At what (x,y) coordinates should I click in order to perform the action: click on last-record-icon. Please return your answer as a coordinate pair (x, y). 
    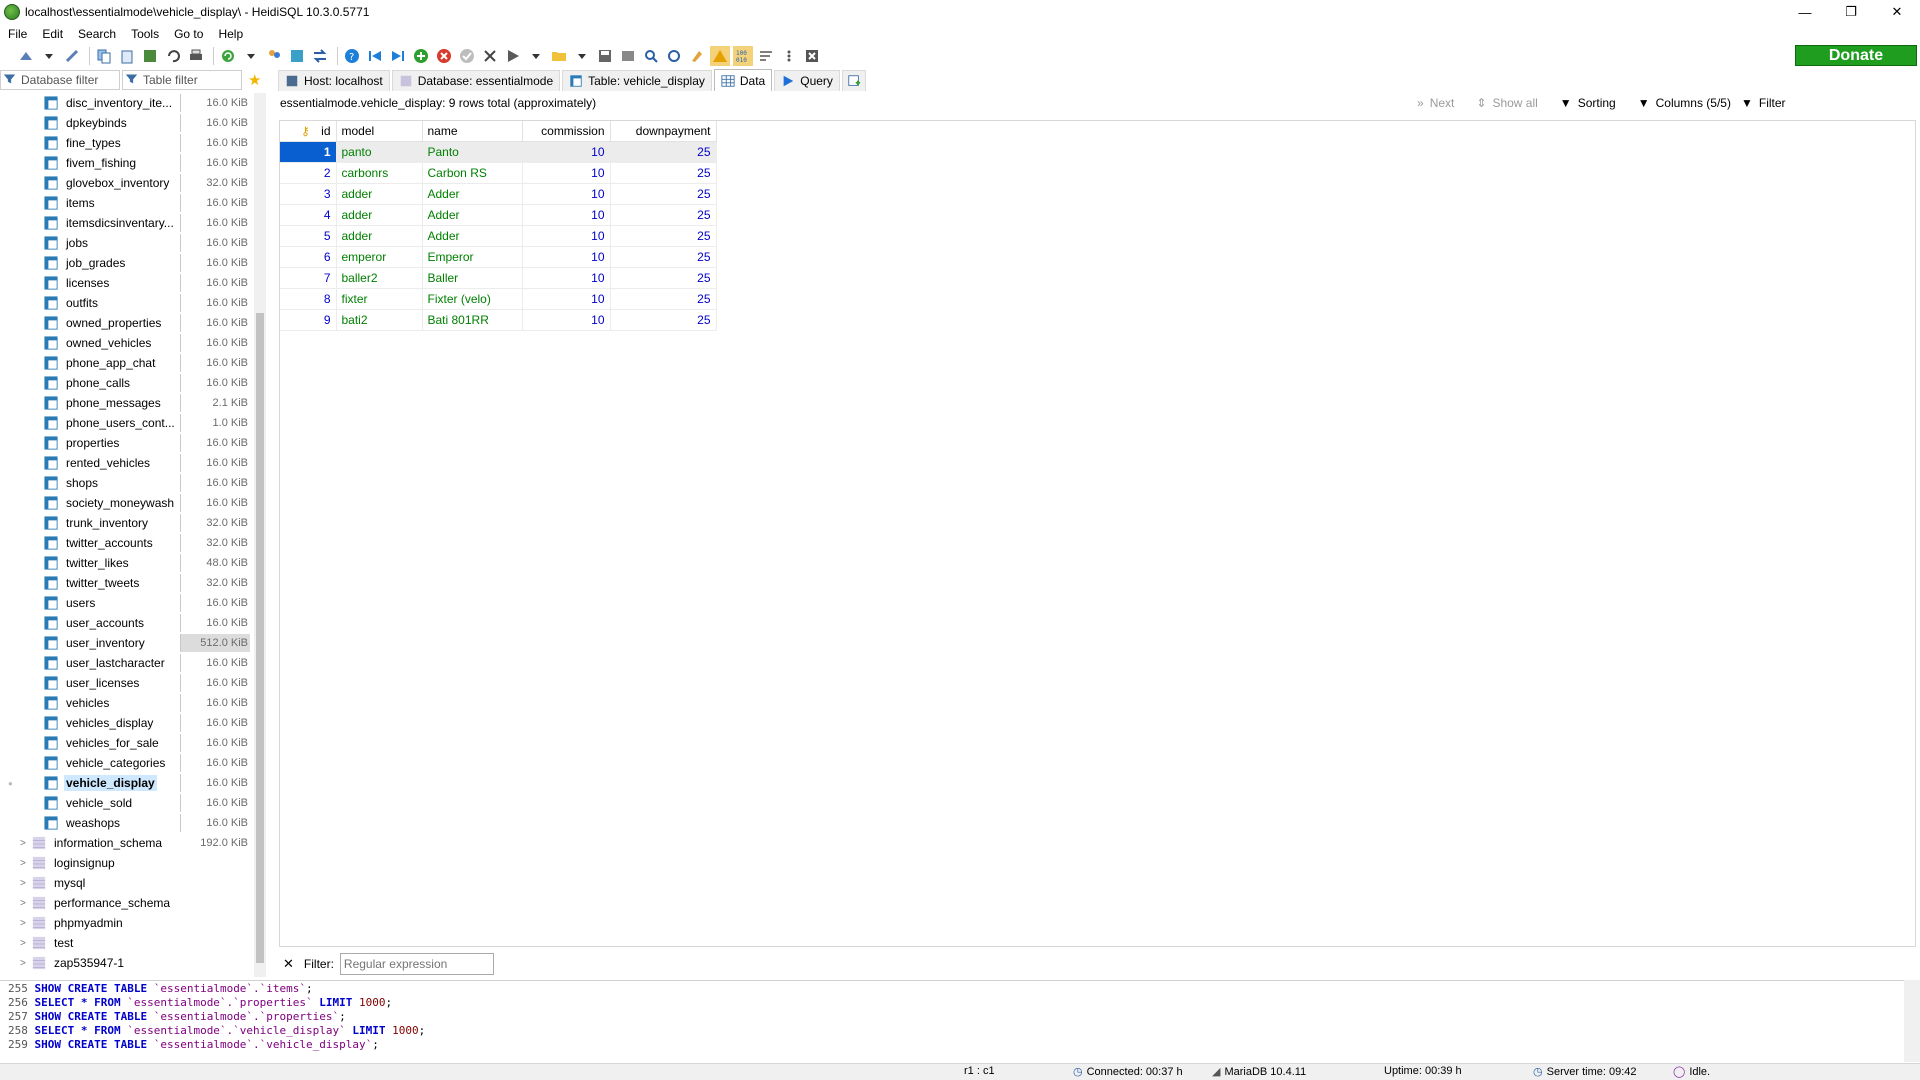
    Looking at the image, I should click on (398, 56).